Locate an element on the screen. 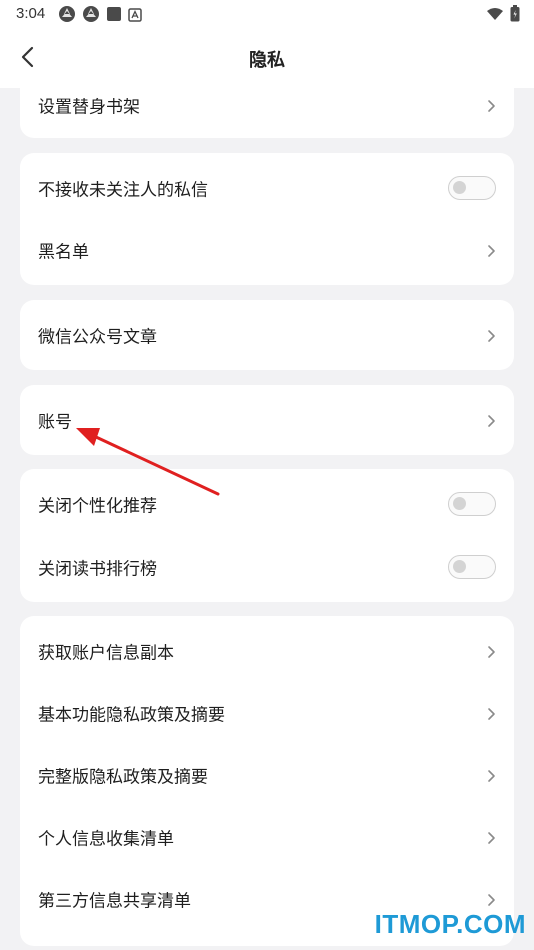 The width and height of the screenshot is (534, 950). row-label: 不接收未关注人的私信 is located at coordinates (123, 190).